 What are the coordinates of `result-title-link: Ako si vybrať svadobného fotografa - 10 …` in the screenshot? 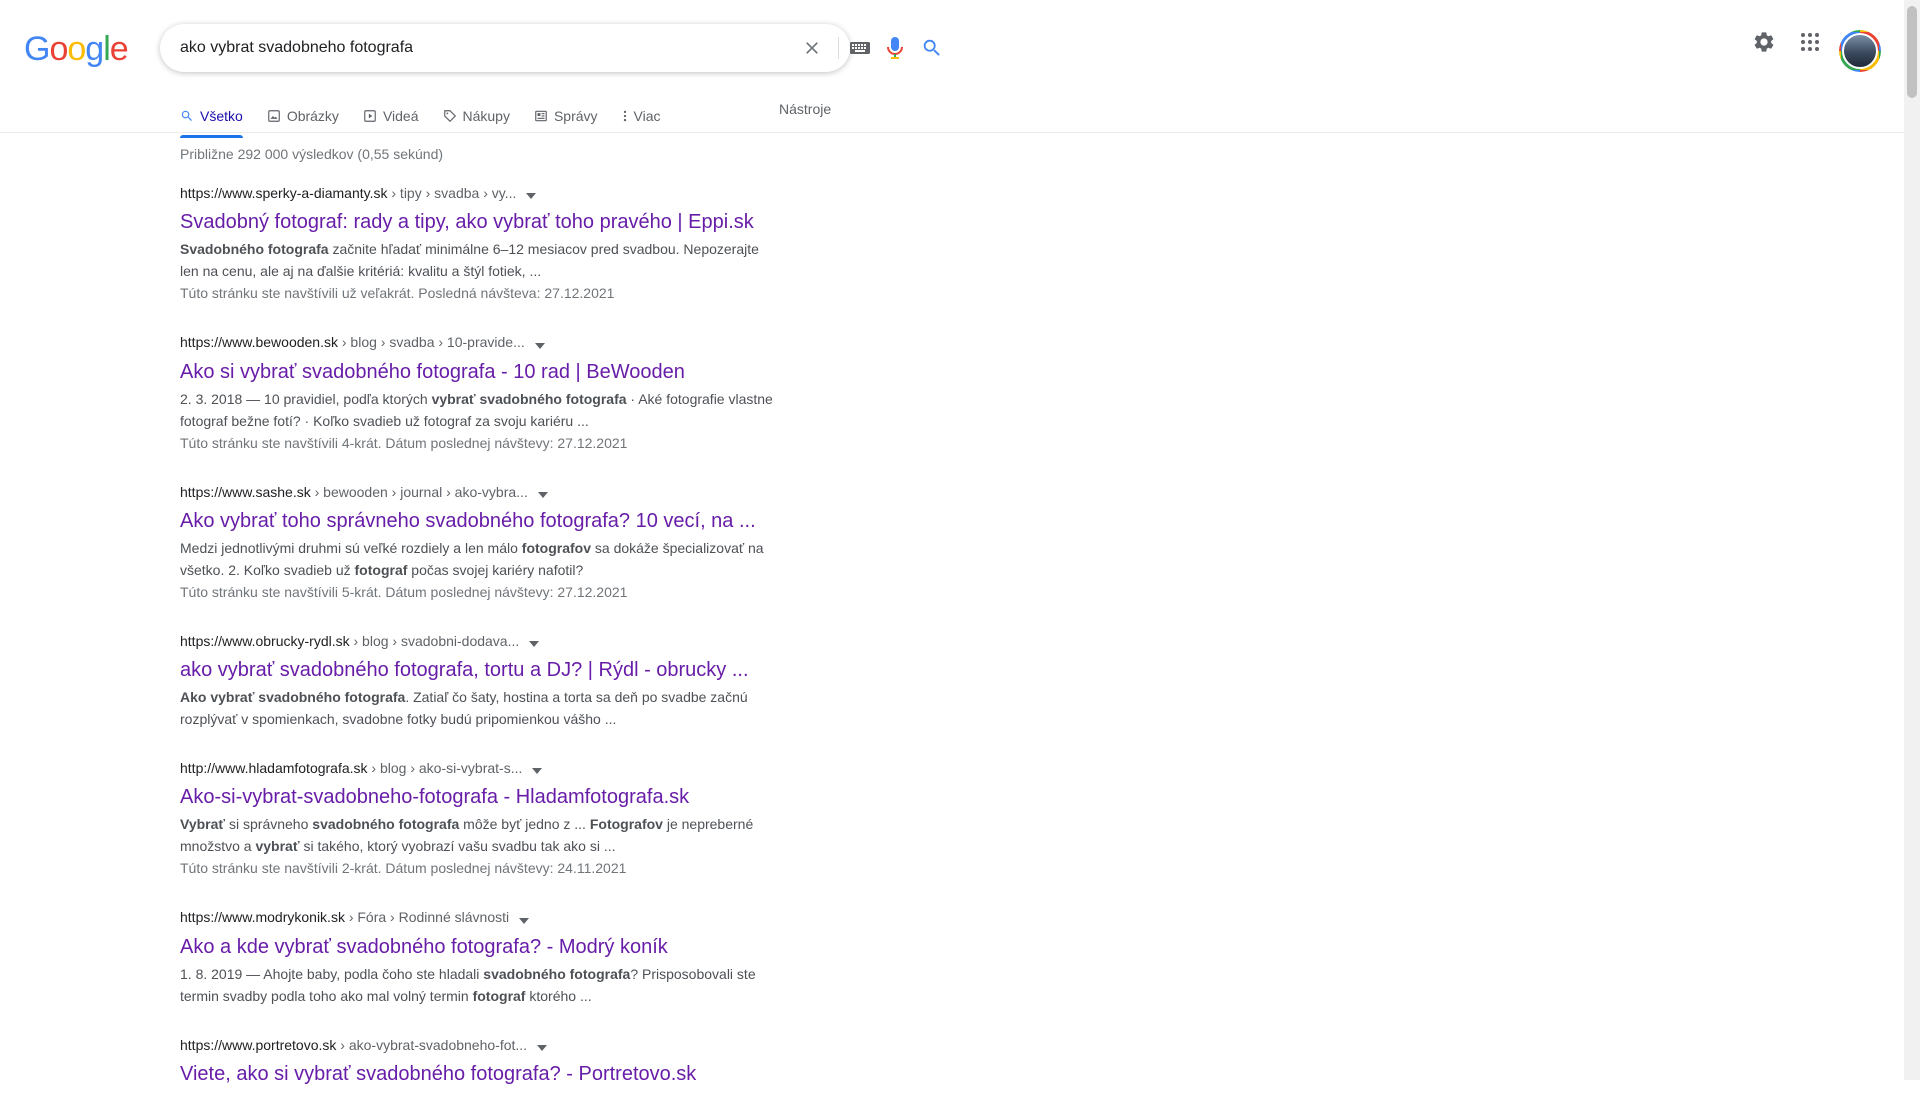 It's located at (480, 372).